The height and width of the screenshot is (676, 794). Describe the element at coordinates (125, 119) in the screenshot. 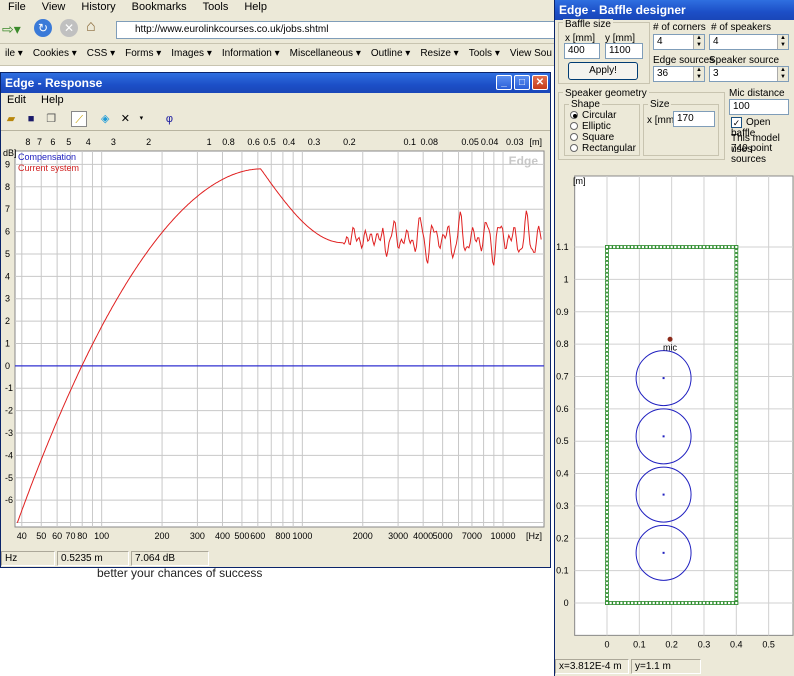

I see `delete-icon: ✕` at that location.